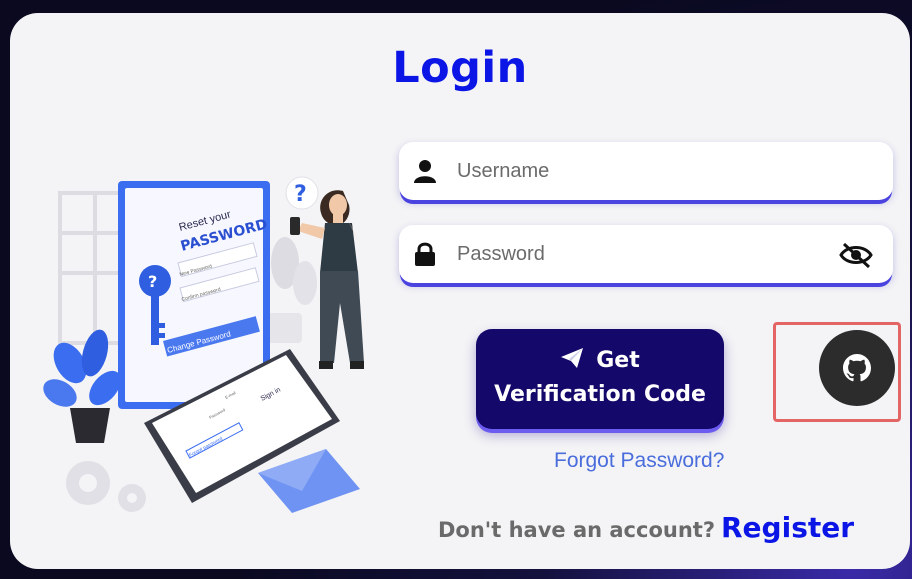 Image resolution: width=912 pixels, height=579 pixels. Describe the element at coordinates (856, 255) in the screenshot. I see `eye-slash-icon` at that location.